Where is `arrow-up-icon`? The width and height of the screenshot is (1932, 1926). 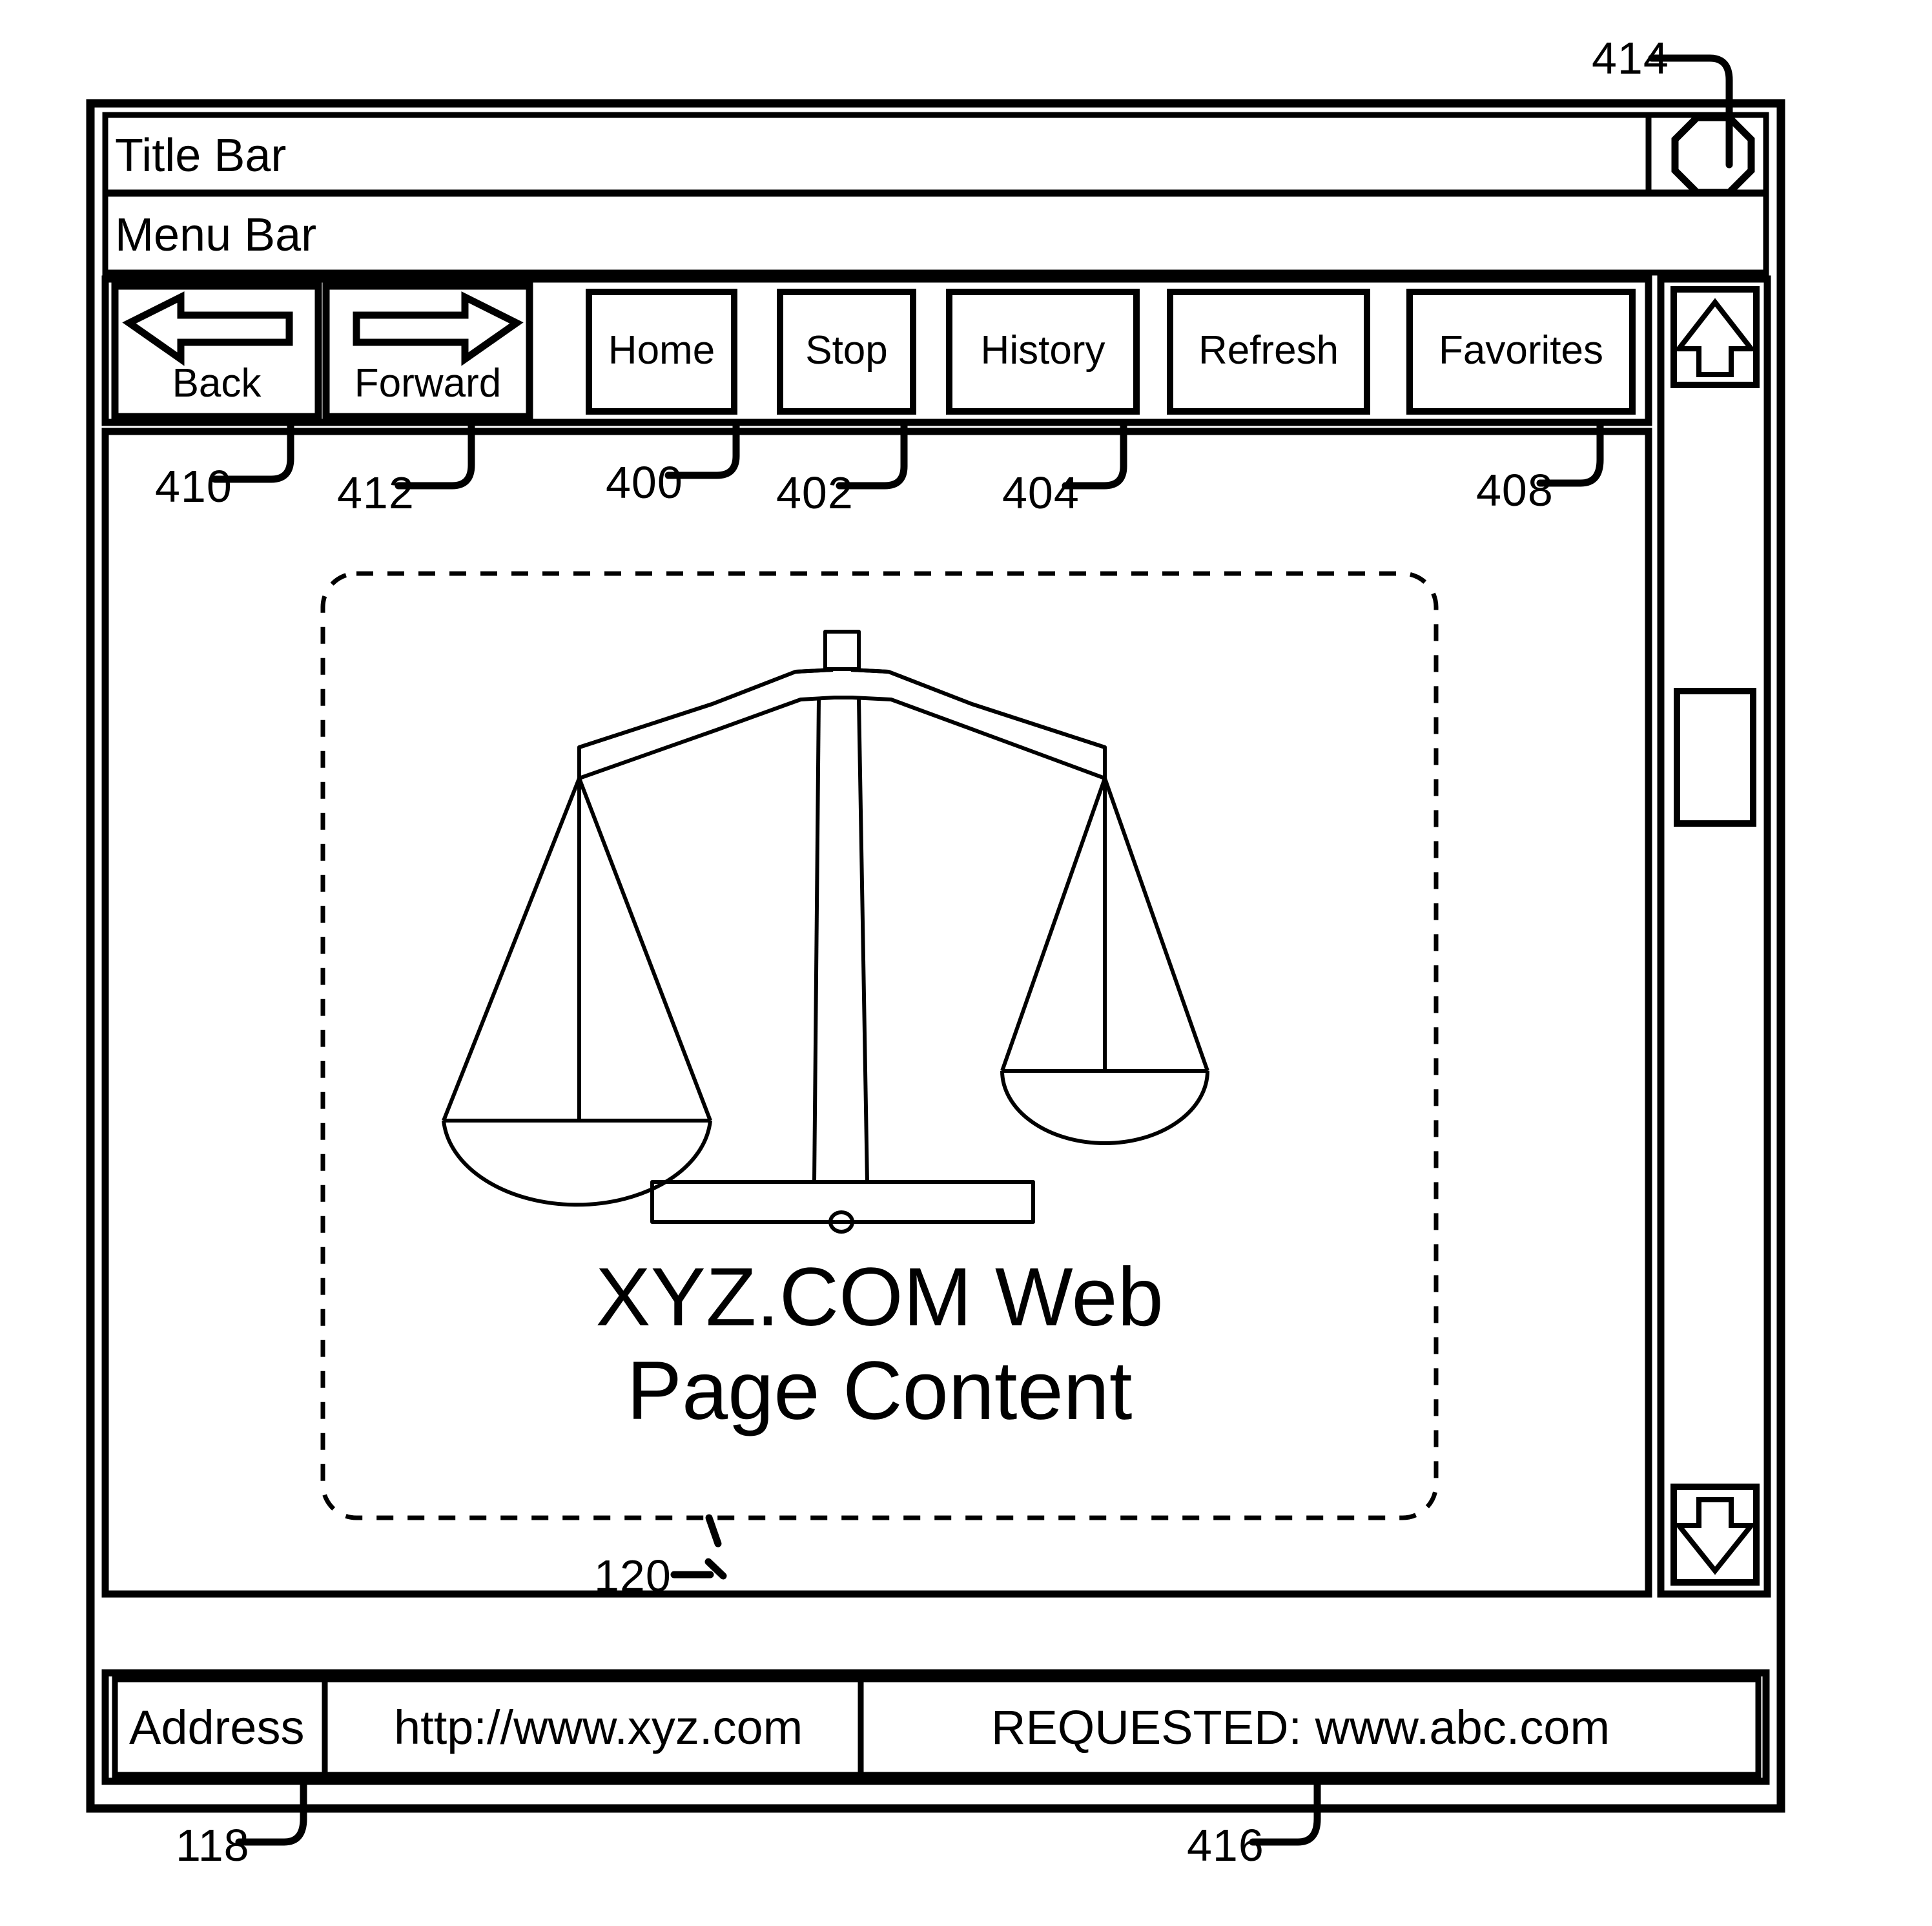 arrow-up-icon is located at coordinates (1715, 338).